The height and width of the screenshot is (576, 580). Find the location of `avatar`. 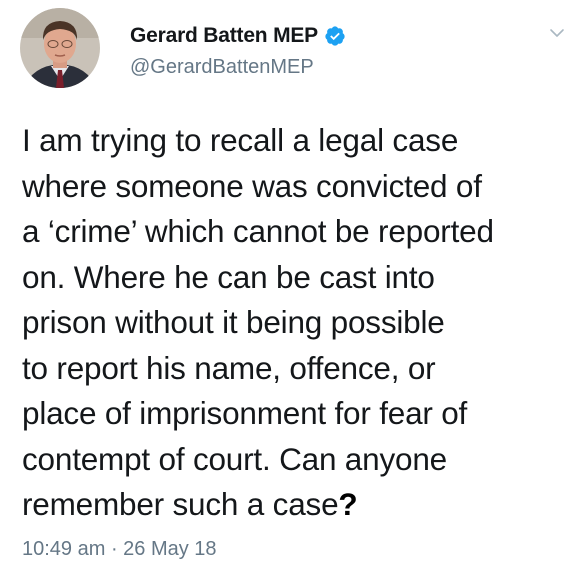

avatar is located at coordinates (60, 48).